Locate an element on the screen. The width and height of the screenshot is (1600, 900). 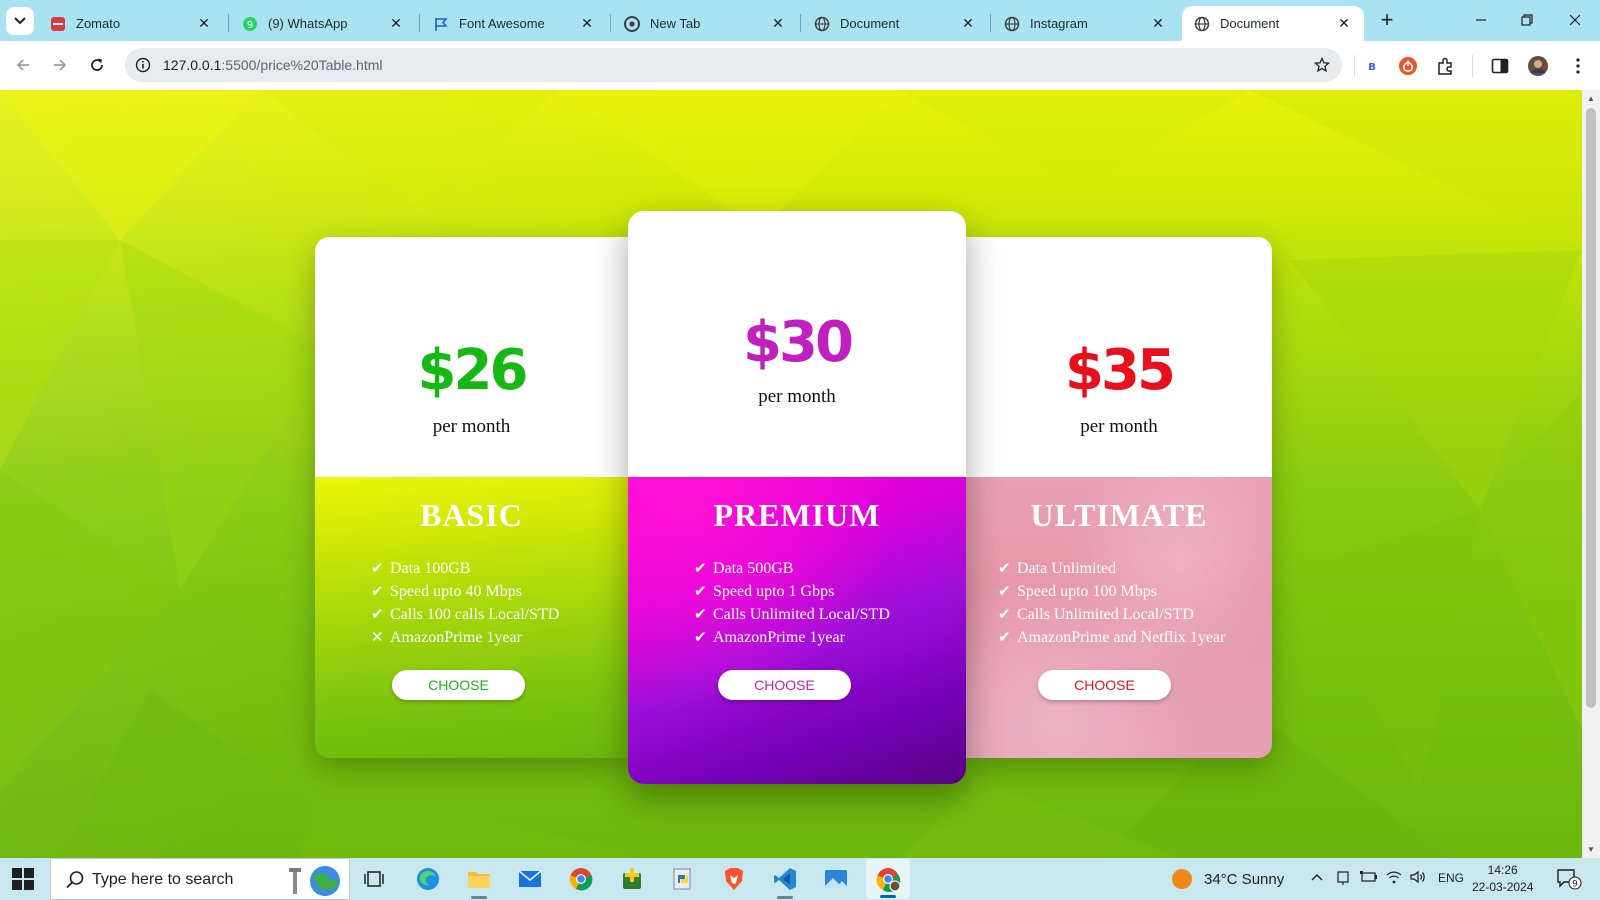
scroll-up-icon: ▲ is located at coordinates (1591, 98).